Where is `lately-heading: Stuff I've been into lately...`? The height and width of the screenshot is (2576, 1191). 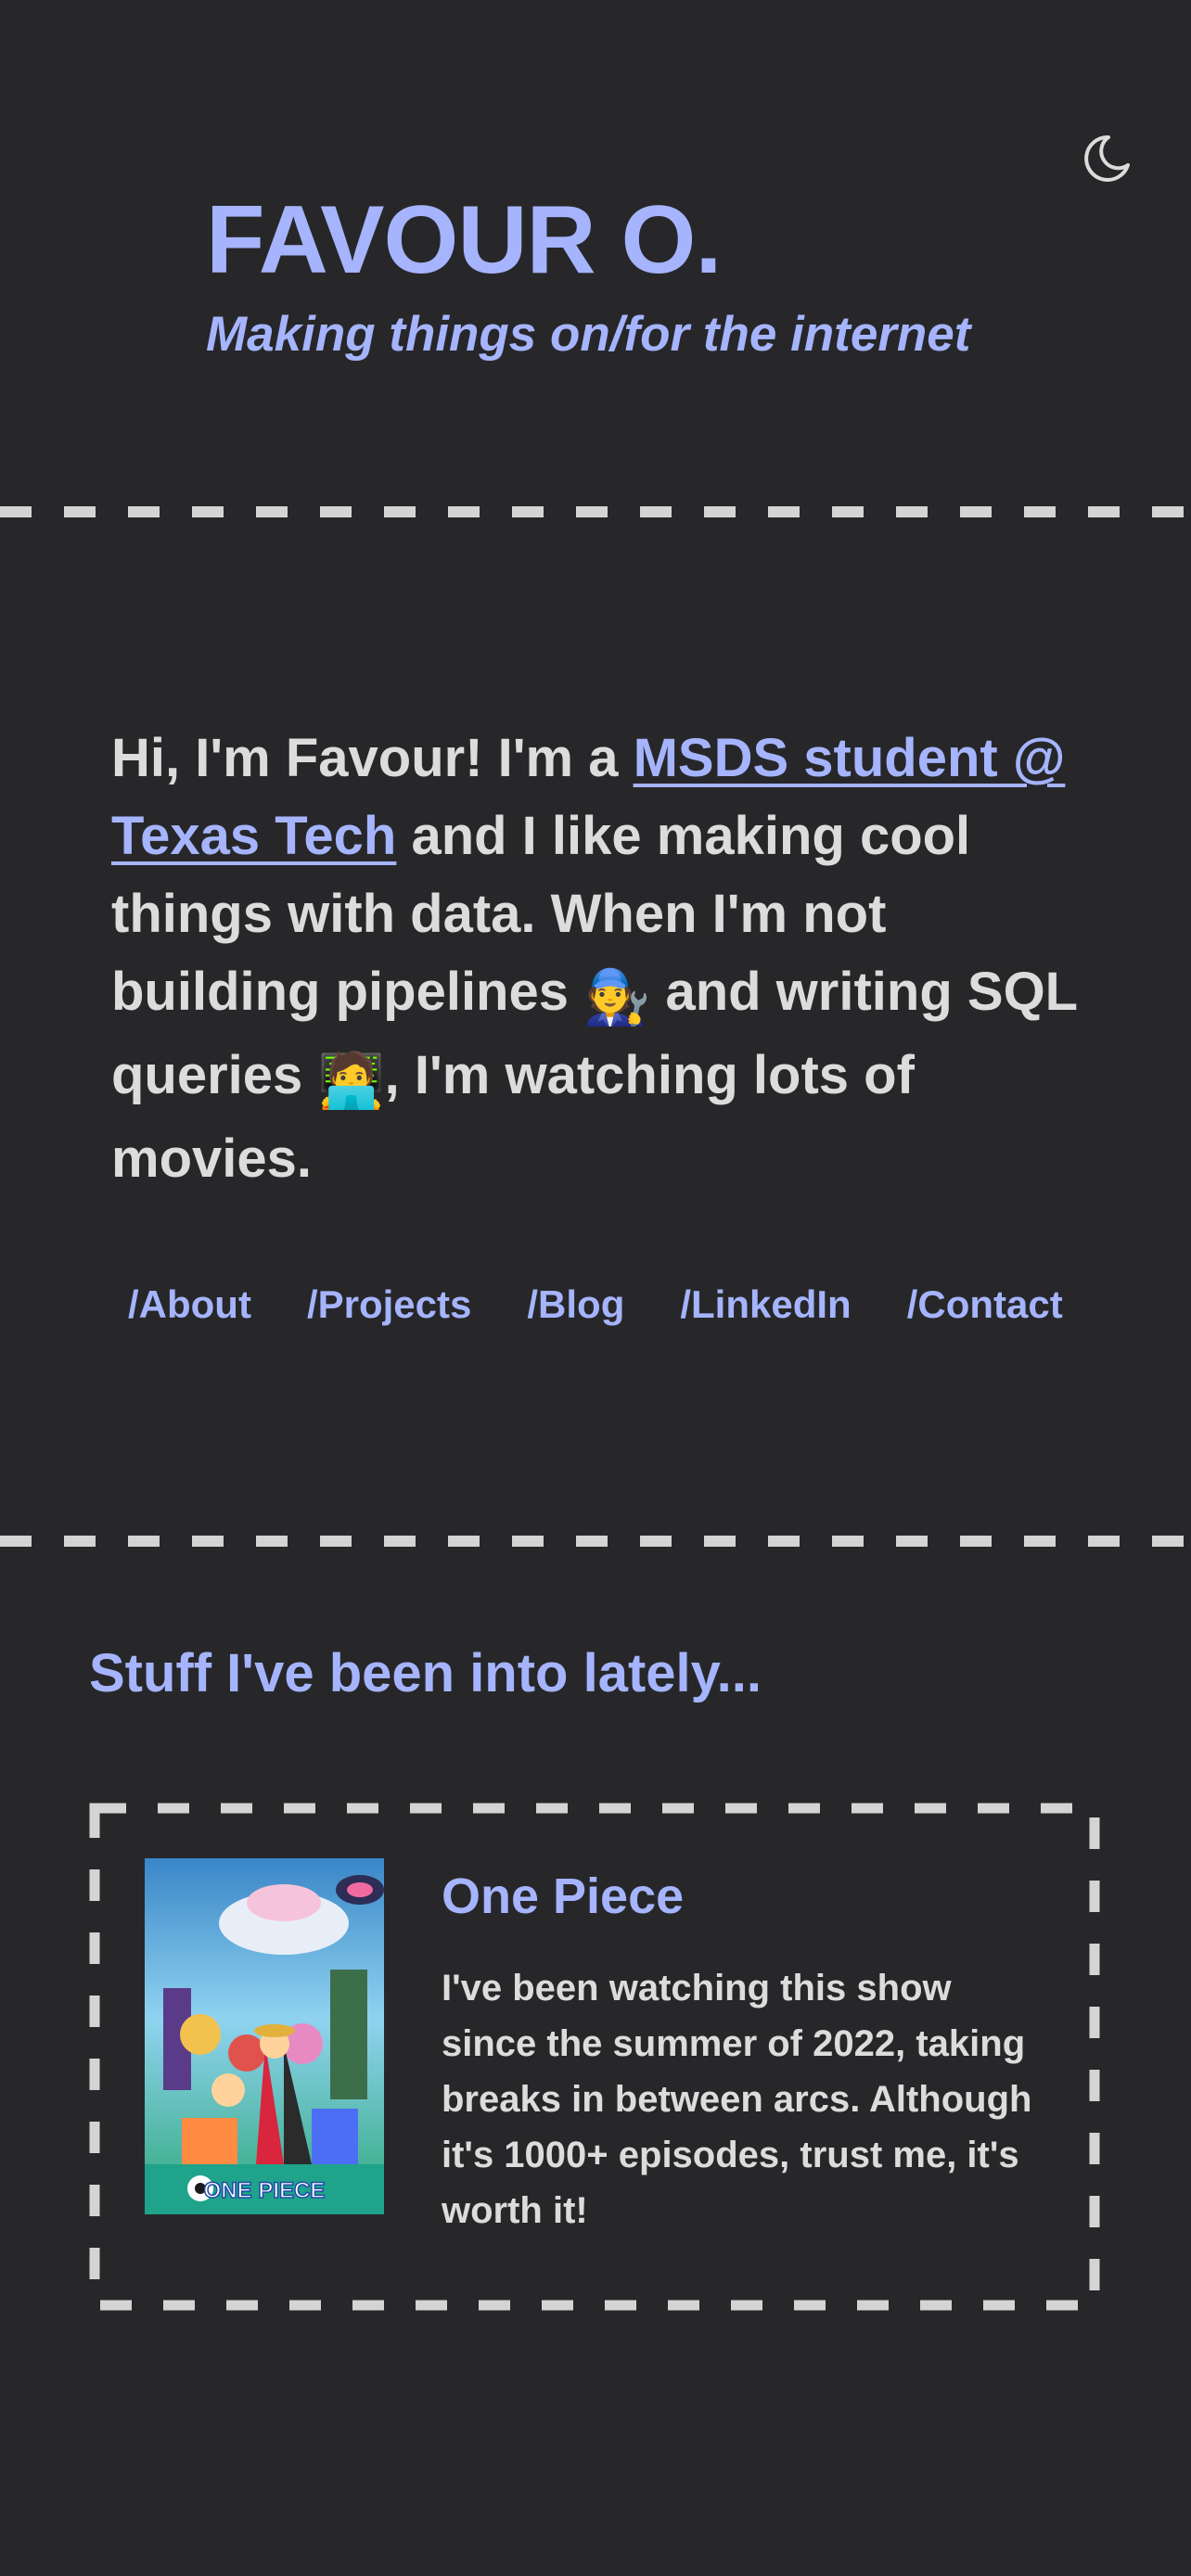
lately-heading: Stuff I've been into lately... is located at coordinates (425, 1673).